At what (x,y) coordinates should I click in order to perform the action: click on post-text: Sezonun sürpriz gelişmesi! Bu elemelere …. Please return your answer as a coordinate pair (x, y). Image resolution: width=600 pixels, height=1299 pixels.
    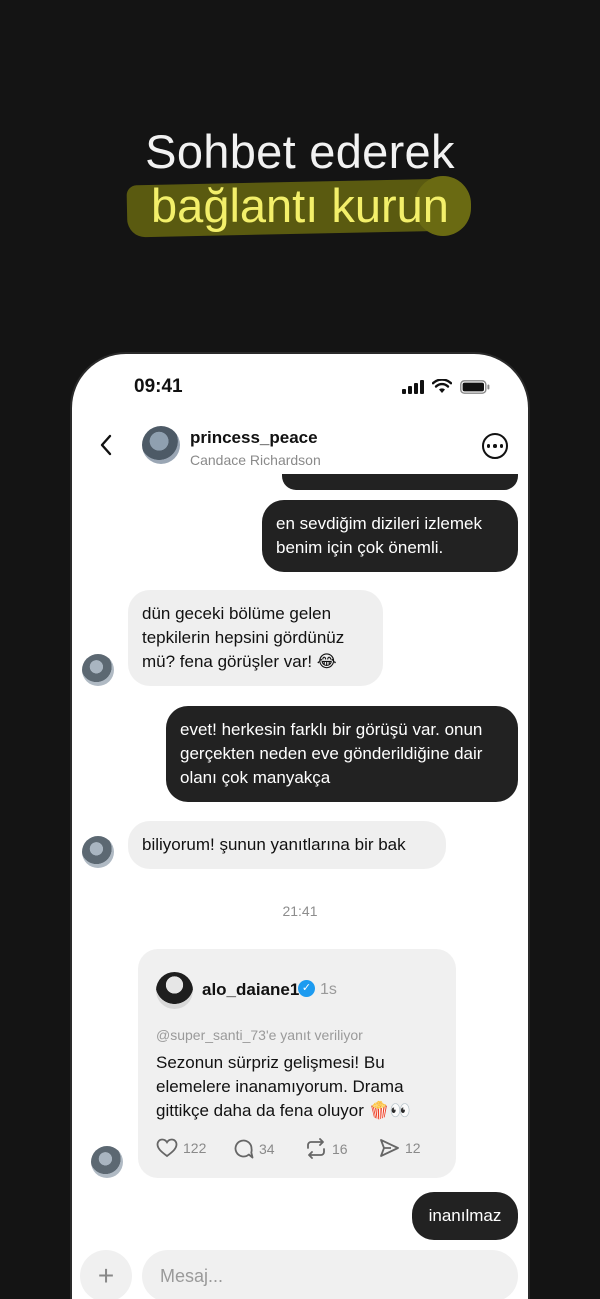
    Looking at the image, I should click on (283, 1086).